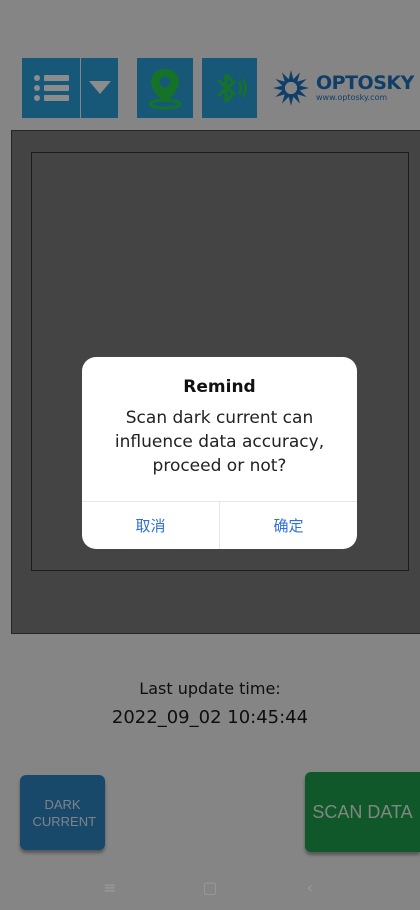 This screenshot has height=910, width=420. I want to click on system-navigation-bar: ≡ ▢ ‹, so click(210, 887).